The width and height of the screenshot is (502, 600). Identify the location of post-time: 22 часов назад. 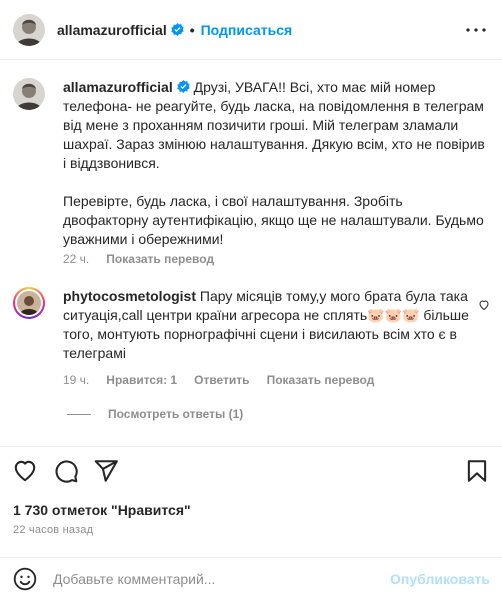
(53, 530).